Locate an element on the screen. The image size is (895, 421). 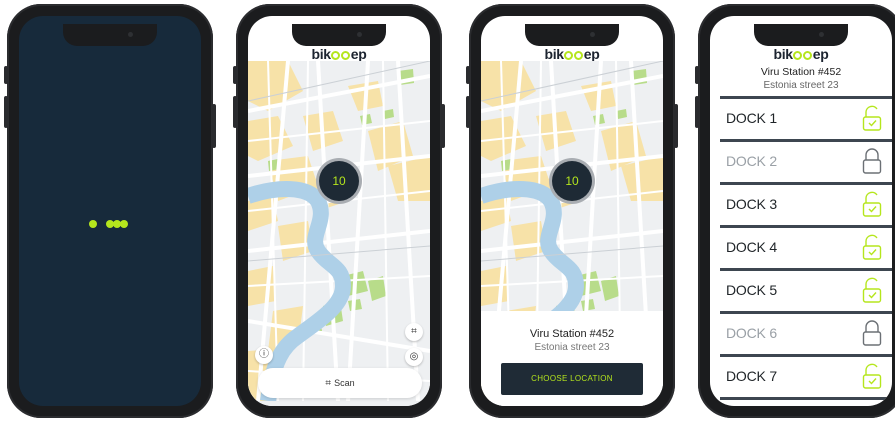
dock-row: DOCK 5 is located at coordinates (806, 289).